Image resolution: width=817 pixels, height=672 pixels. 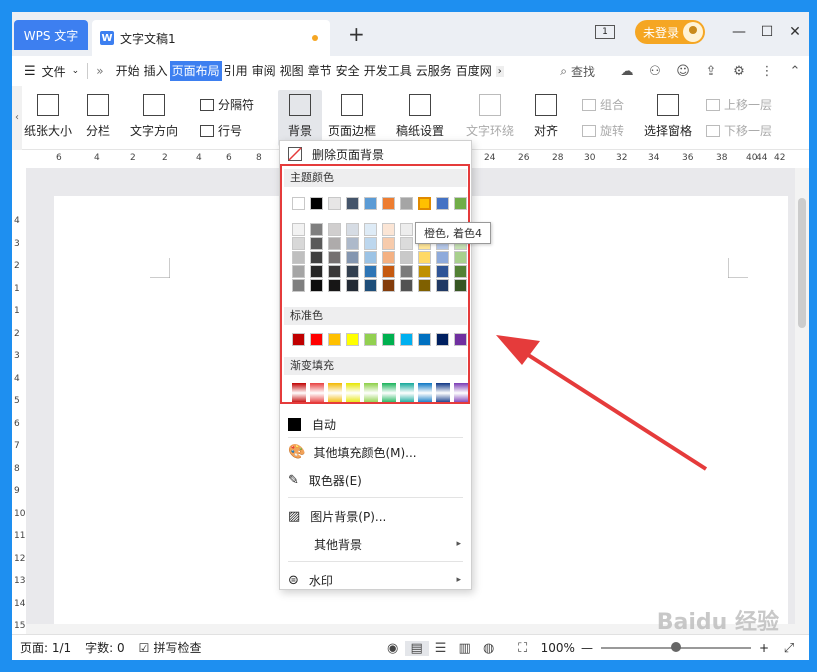 I want to click on login-button: 未登录, so click(x=669, y=32).